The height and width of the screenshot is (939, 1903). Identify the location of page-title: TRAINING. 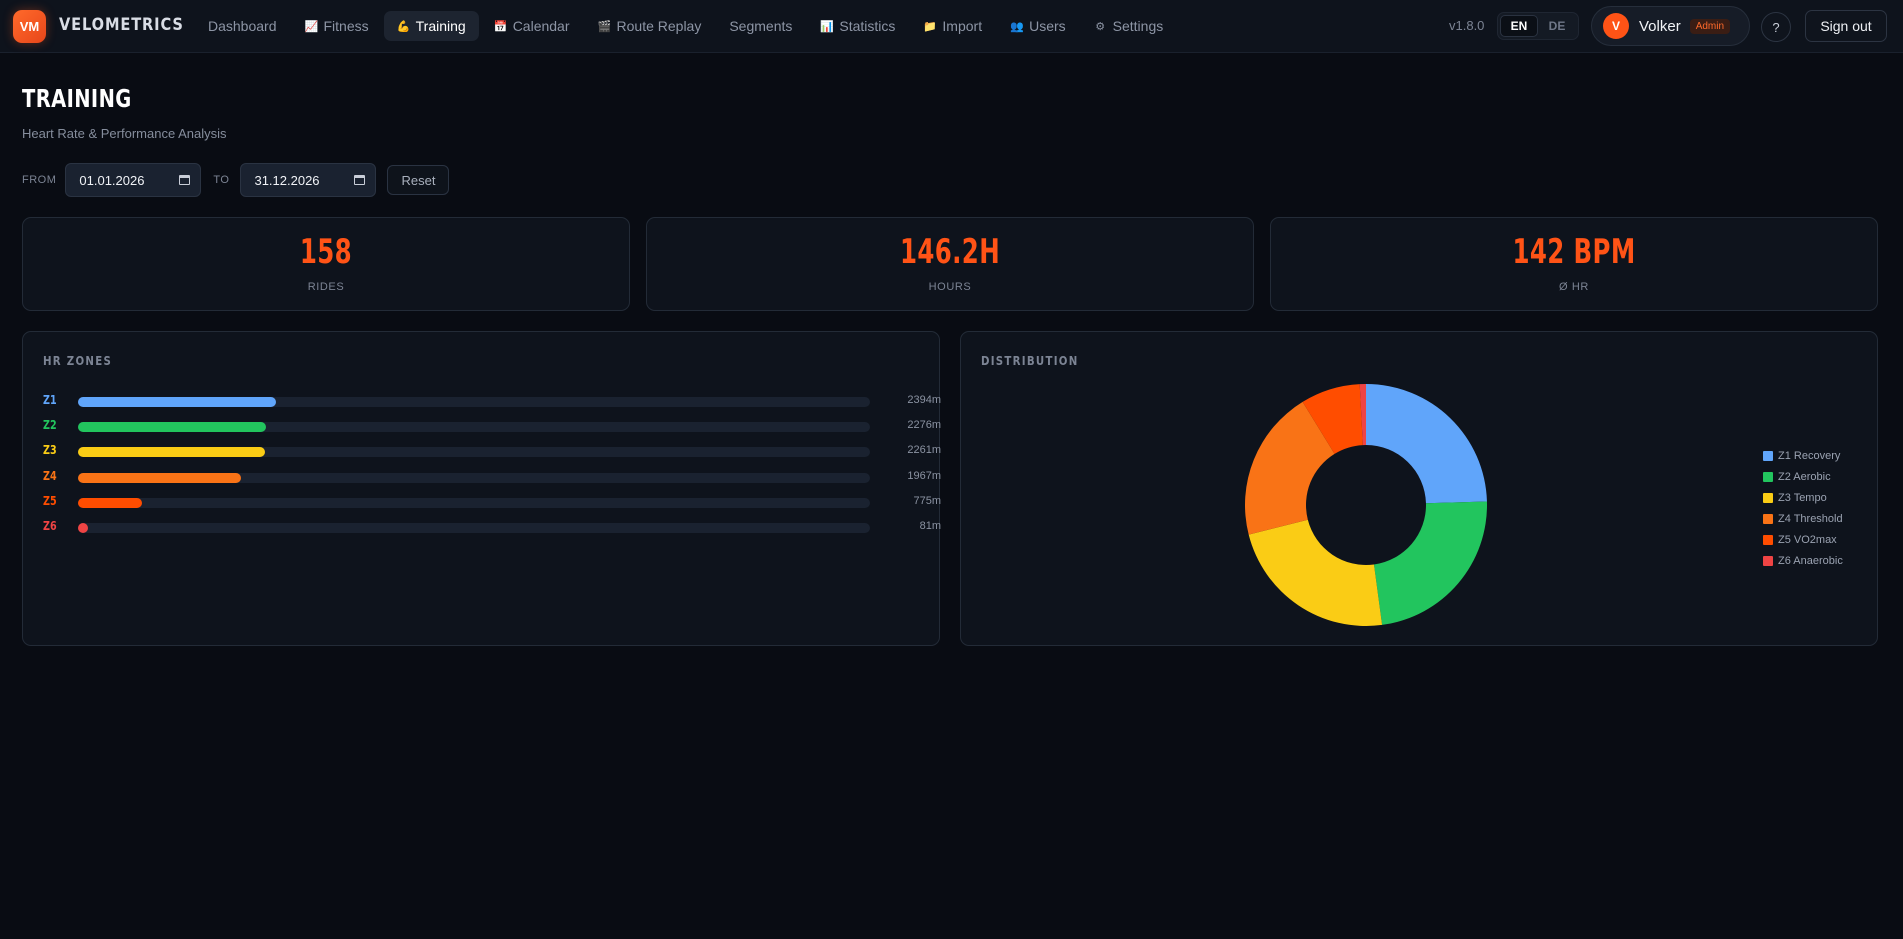
(77, 98).